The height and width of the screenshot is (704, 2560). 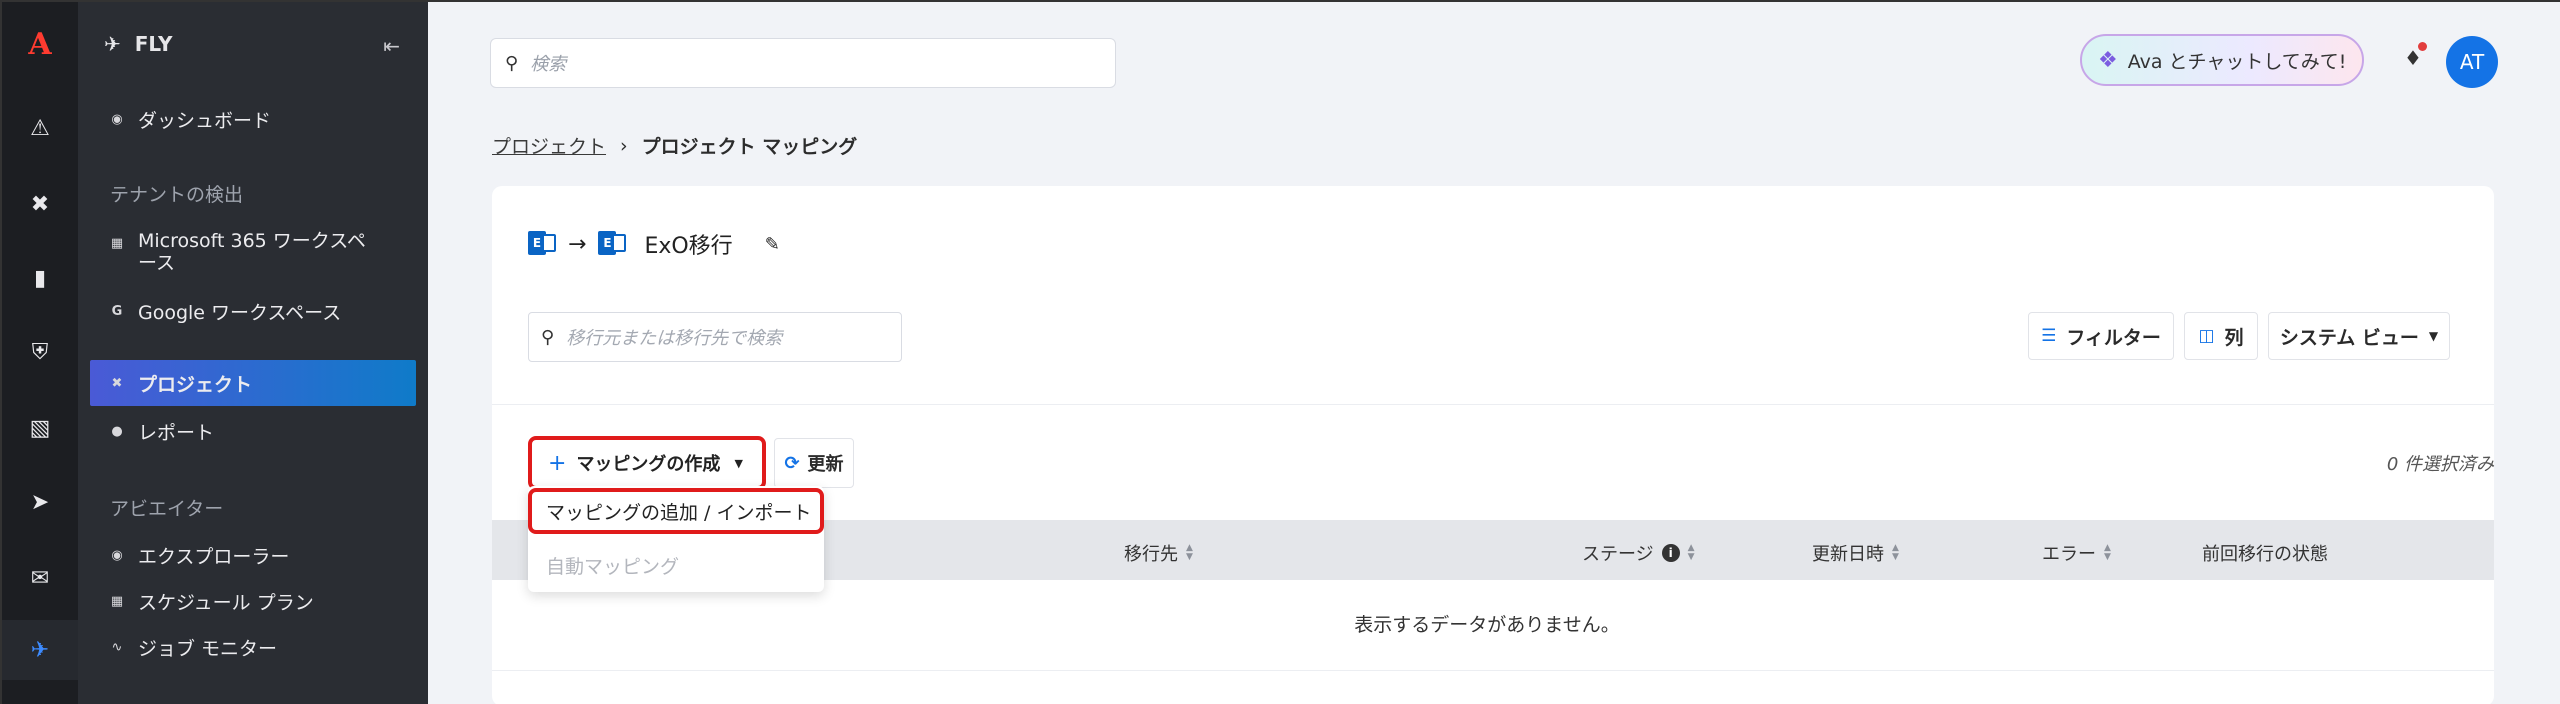 What do you see at coordinates (117, 119) in the screenshot?
I see `dashboard-icon: ◉` at bounding box center [117, 119].